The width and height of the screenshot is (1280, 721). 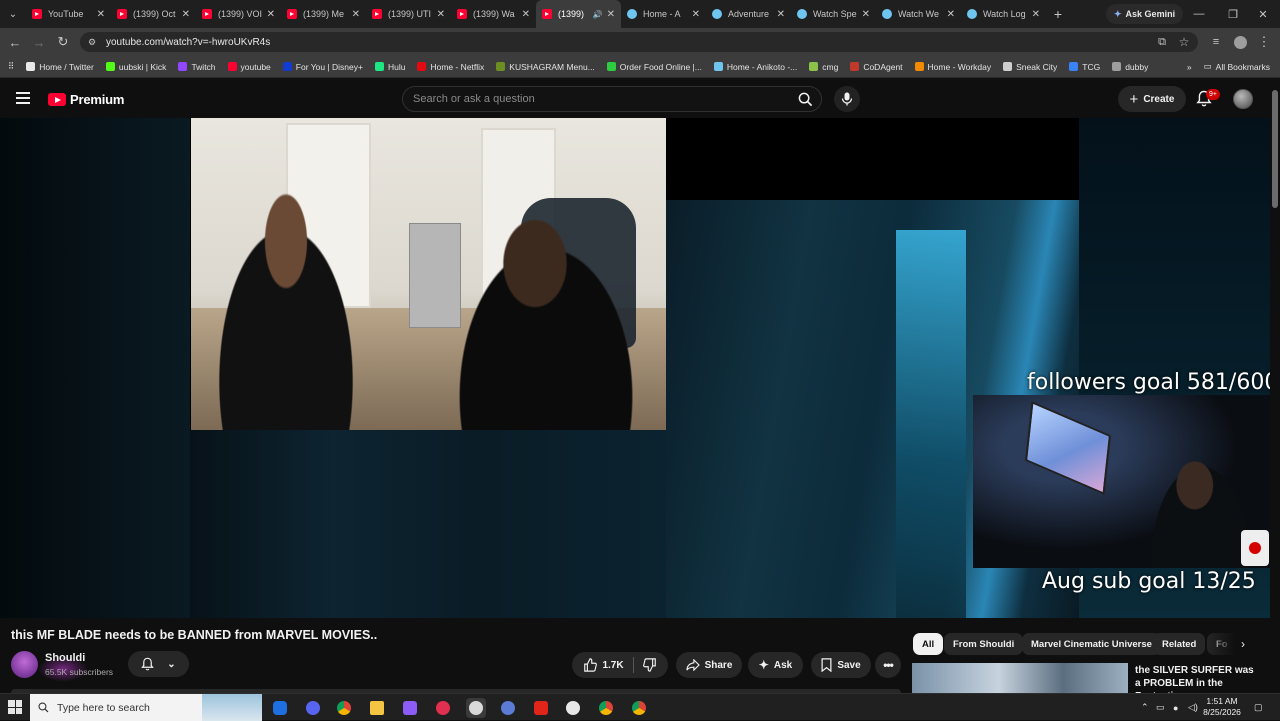 What do you see at coordinates (639, 708) in the screenshot?
I see `chrome-profile-2-icon` at bounding box center [639, 708].